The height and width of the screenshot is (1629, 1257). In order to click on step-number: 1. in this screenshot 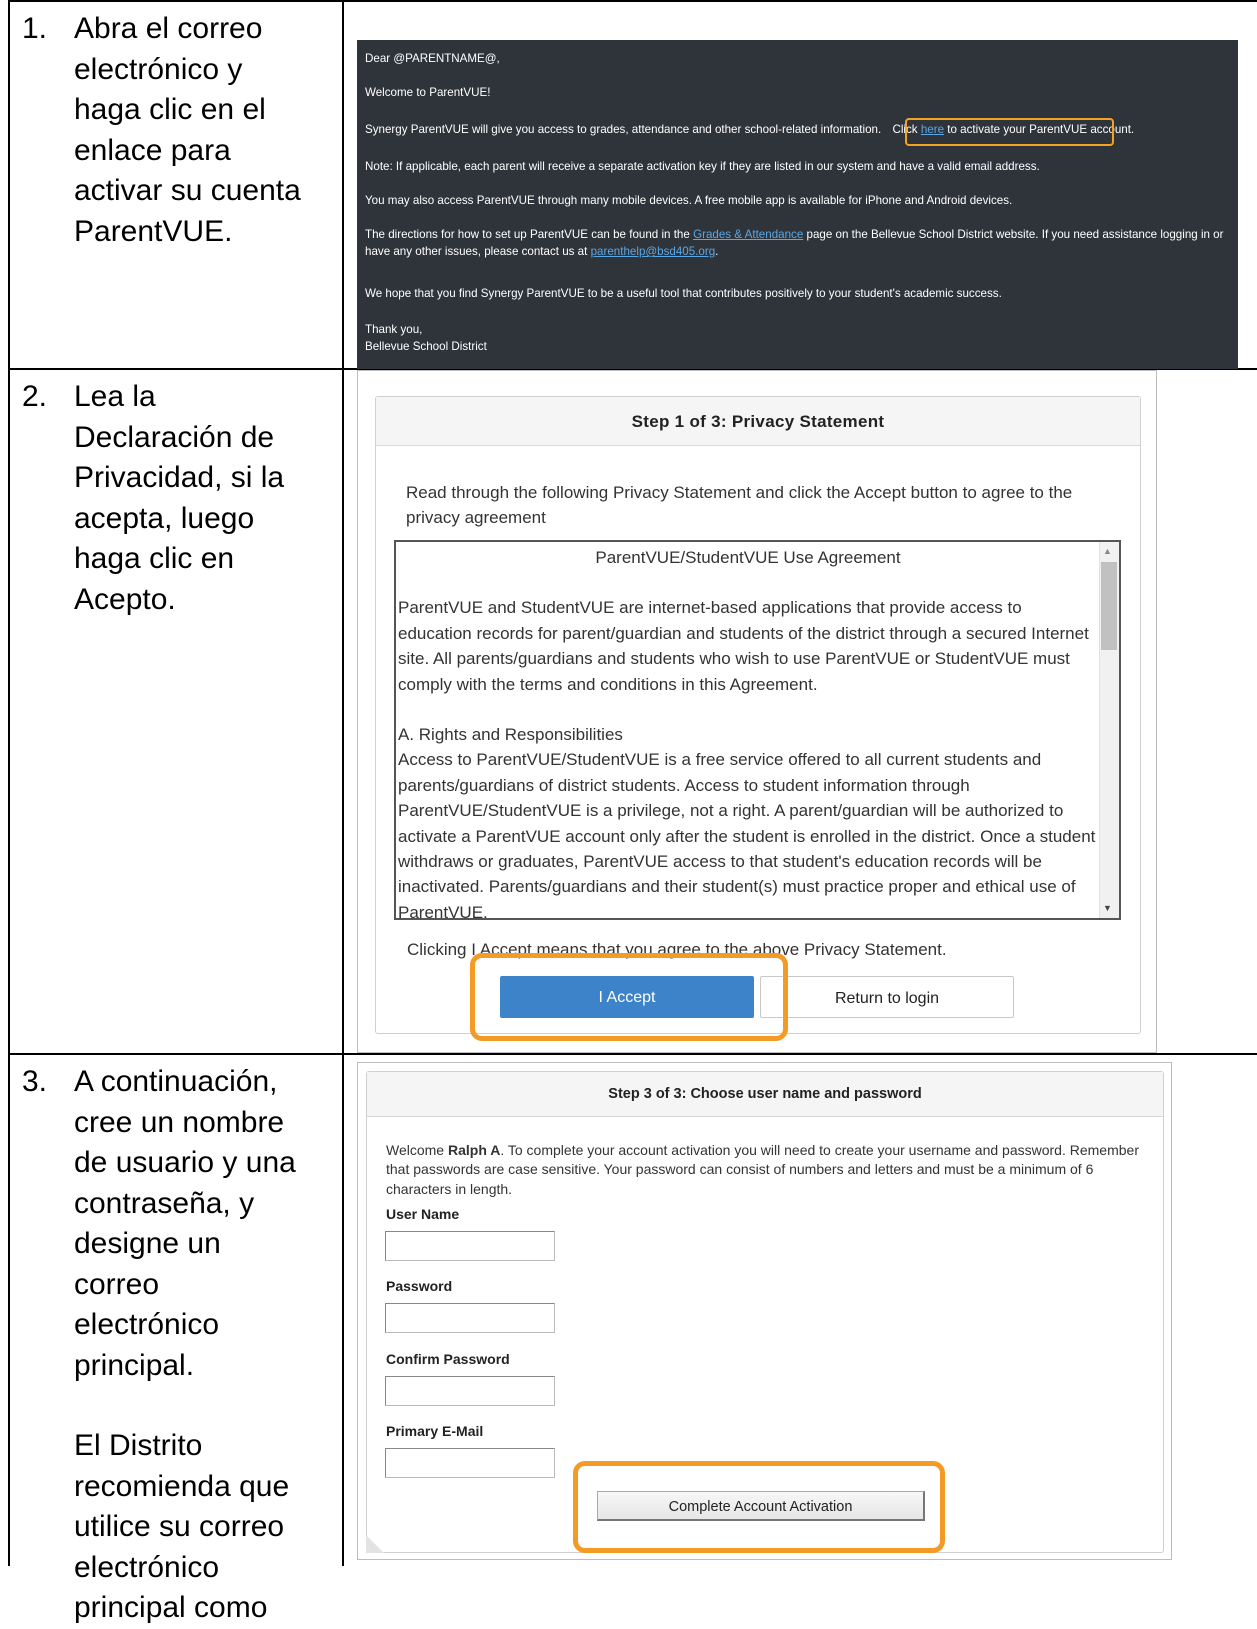, I will do `click(35, 28)`.